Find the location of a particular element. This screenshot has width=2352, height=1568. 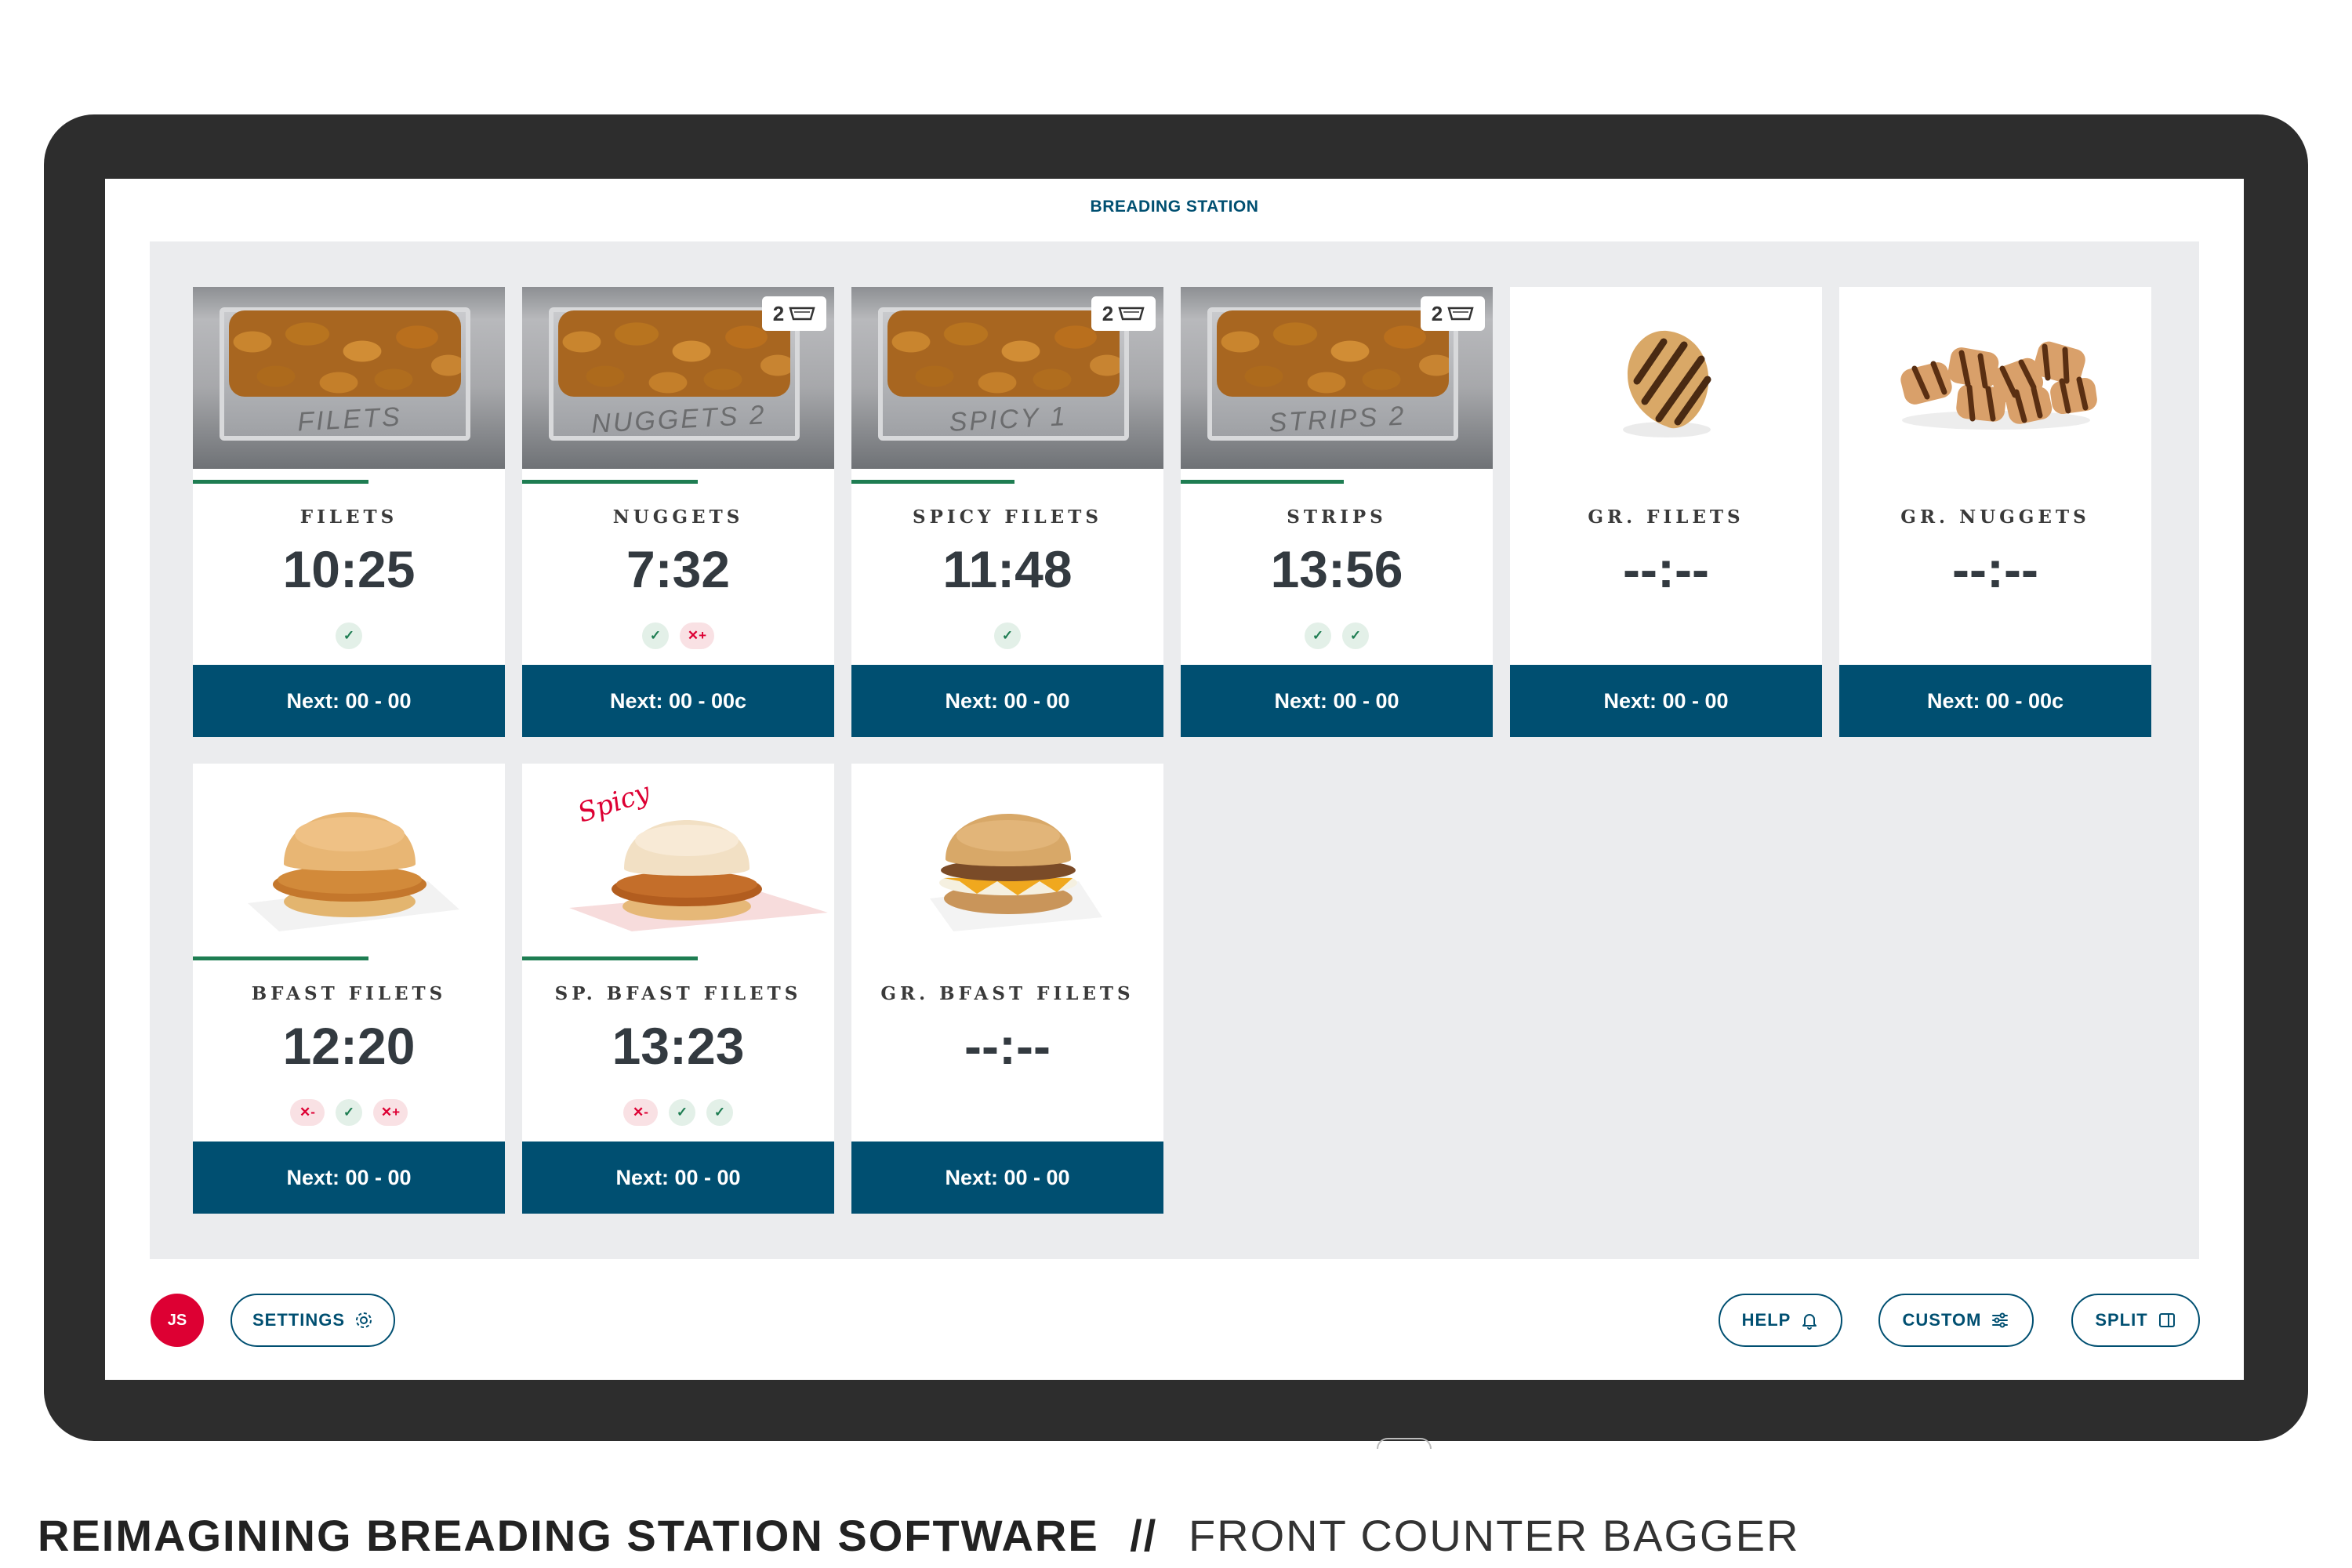

caption-title: REIMAGINING BREADING STATION SOFTWARE is located at coordinates (568, 1535).